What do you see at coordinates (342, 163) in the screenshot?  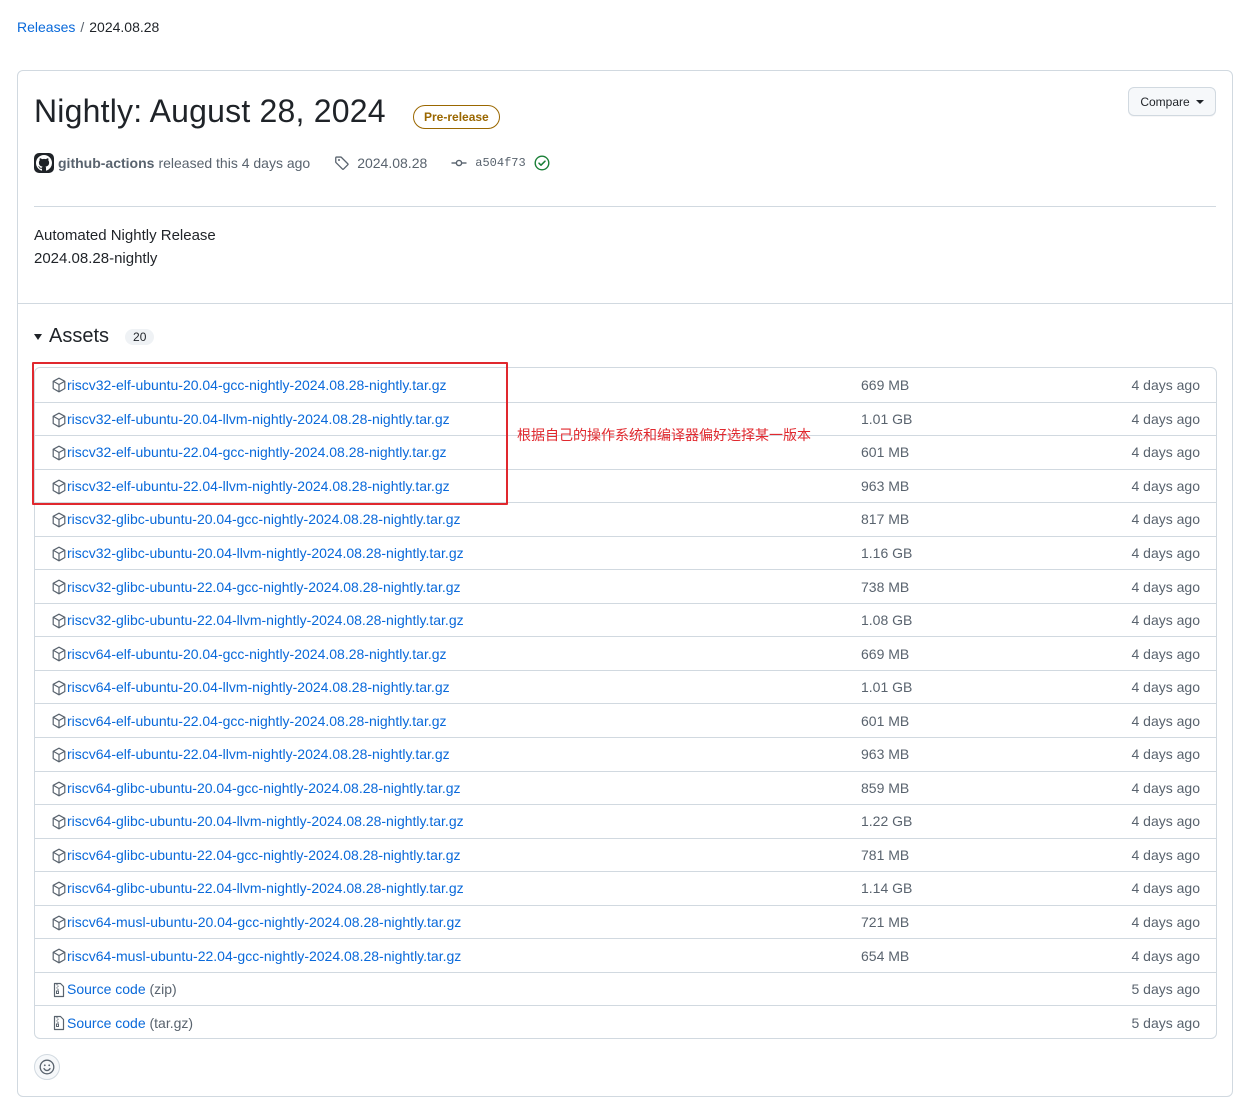 I see `tag-icon` at bounding box center [342, 163].